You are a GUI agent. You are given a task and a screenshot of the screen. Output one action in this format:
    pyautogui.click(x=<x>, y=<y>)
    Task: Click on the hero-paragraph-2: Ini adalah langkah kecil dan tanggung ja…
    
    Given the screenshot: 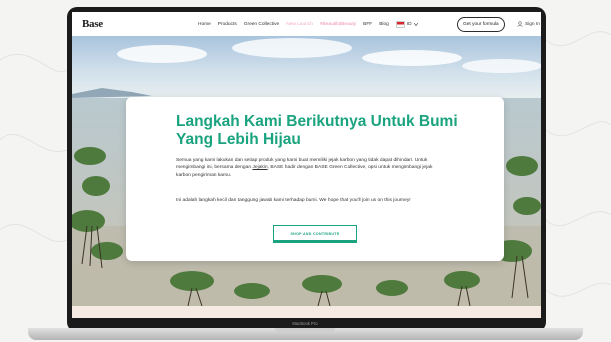 What is the action you would take?
    pyautogui.click(x=293, y=200)
    